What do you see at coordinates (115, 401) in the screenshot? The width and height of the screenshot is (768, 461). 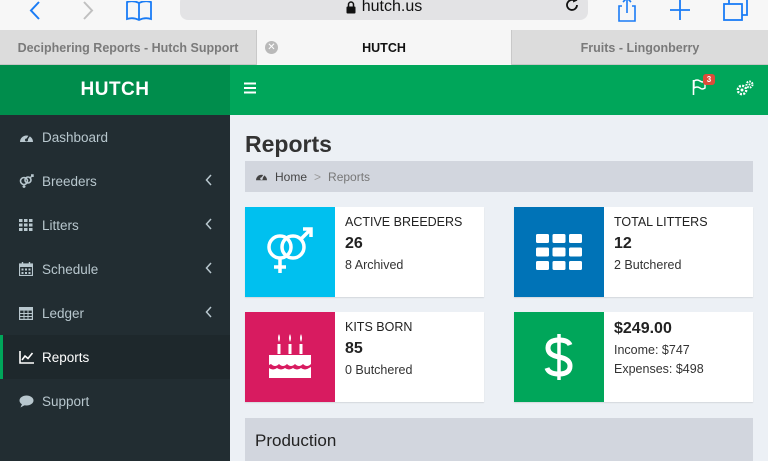 I see `sidebar-item-support: Support` at bounding box center [115, 401].